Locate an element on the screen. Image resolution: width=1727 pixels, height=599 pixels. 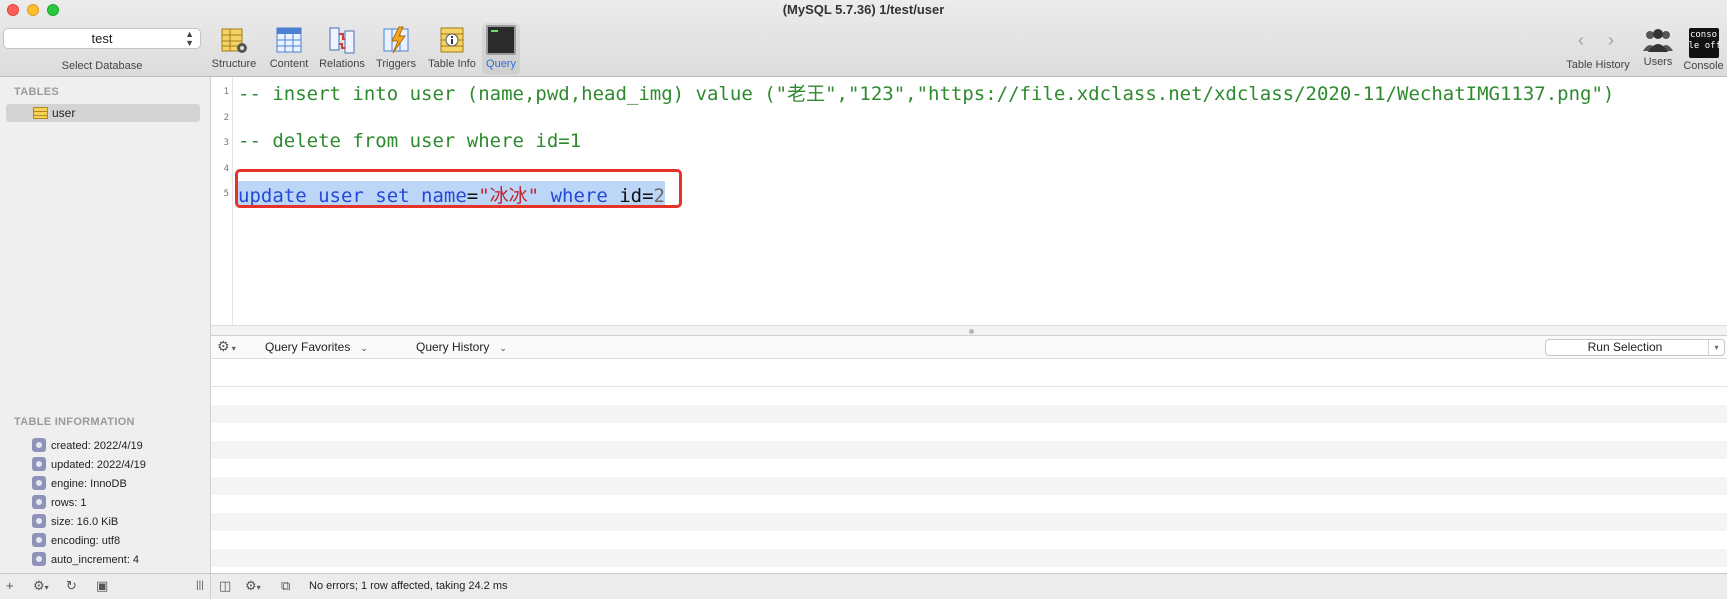
info-row: auto_increment: 4 is located at coordinates (85, 559).